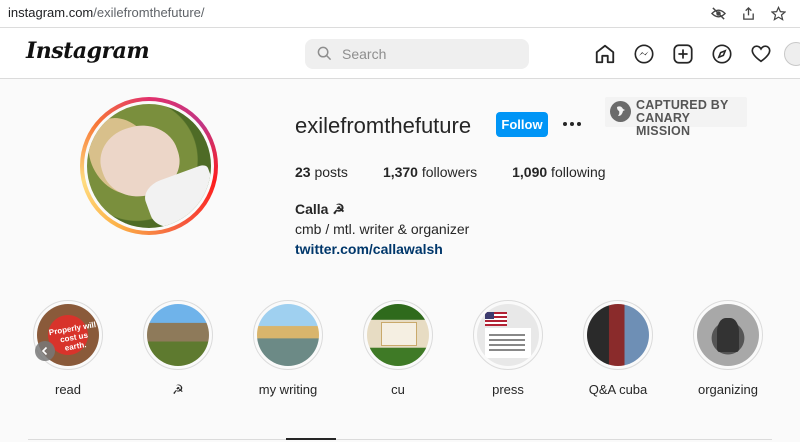 The width and height of the screenshot is (800, 442). I want to click on highlight-qa-cuba: Q&A cuba, so click(618, 348).